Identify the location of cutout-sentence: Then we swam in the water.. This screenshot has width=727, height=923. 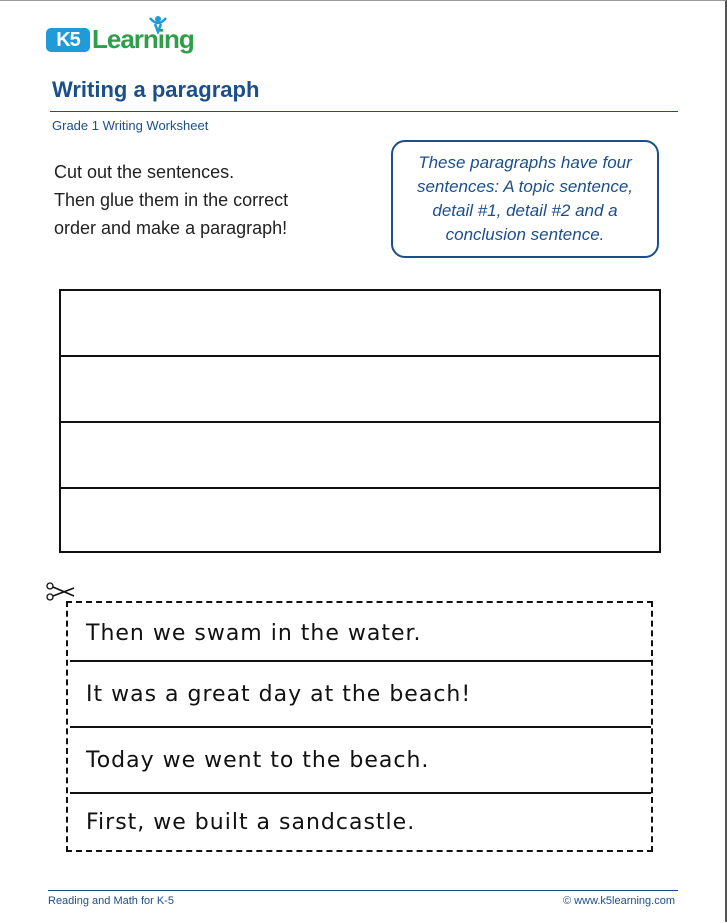
(360, 633).